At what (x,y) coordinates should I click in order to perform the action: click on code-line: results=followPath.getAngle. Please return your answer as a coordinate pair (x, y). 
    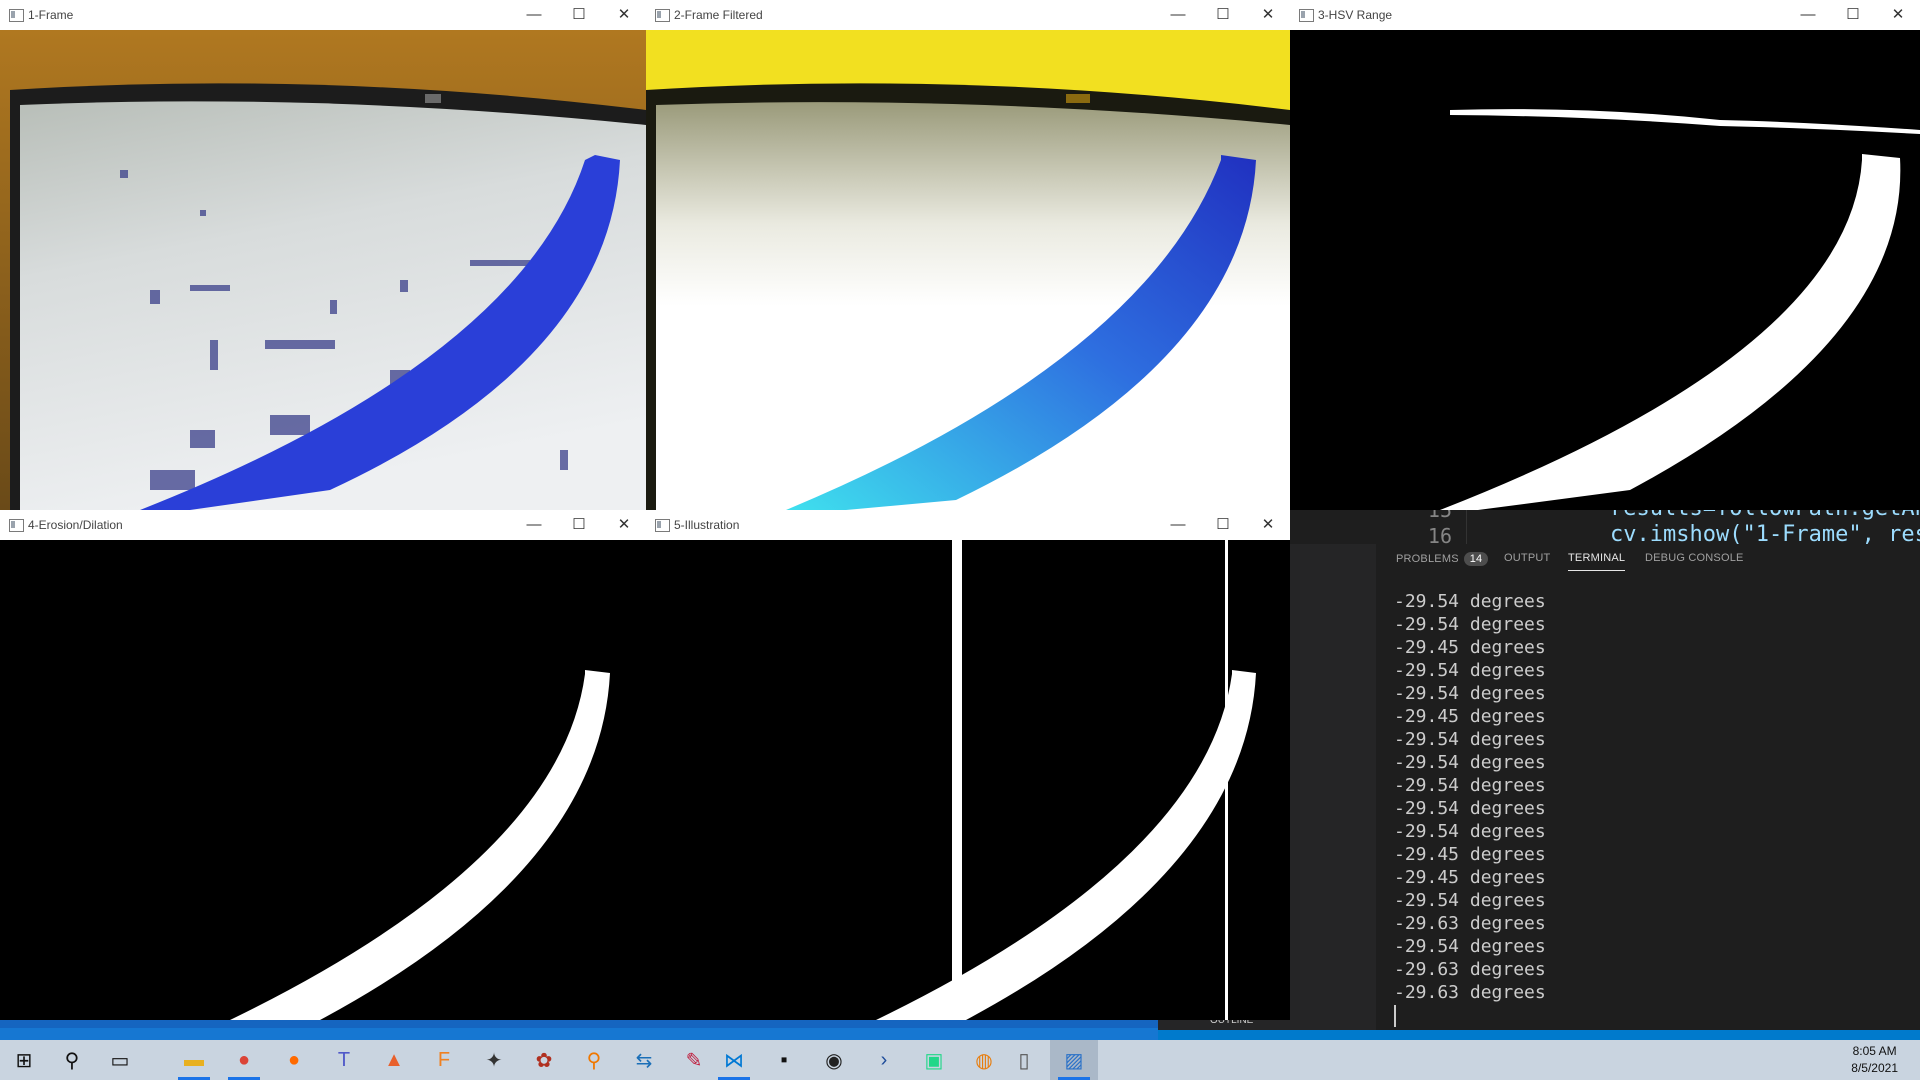
    Looking at the image, I should click on (1765, 515).